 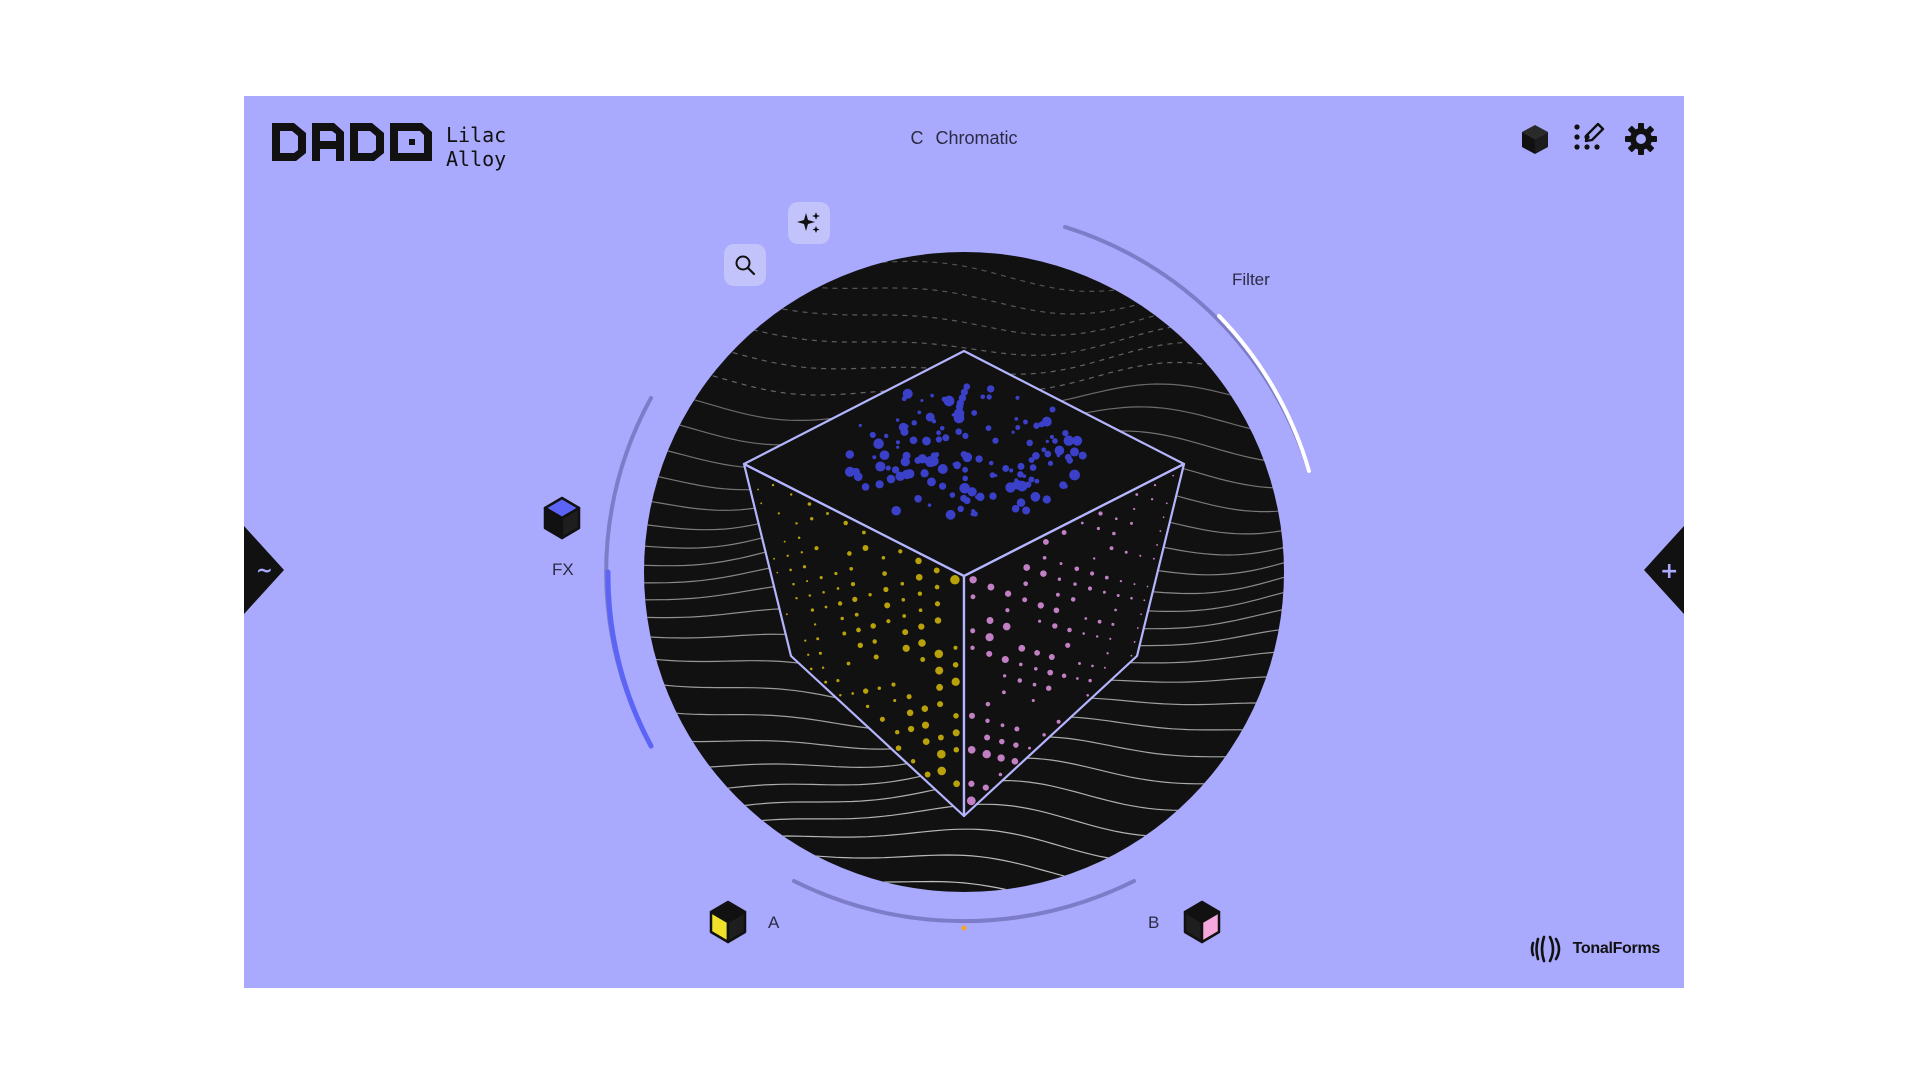 What do you see at coordinates (265, 570) in the screenshot?
I see `left-panel-tab: ~` at bounding box center [265, 570].